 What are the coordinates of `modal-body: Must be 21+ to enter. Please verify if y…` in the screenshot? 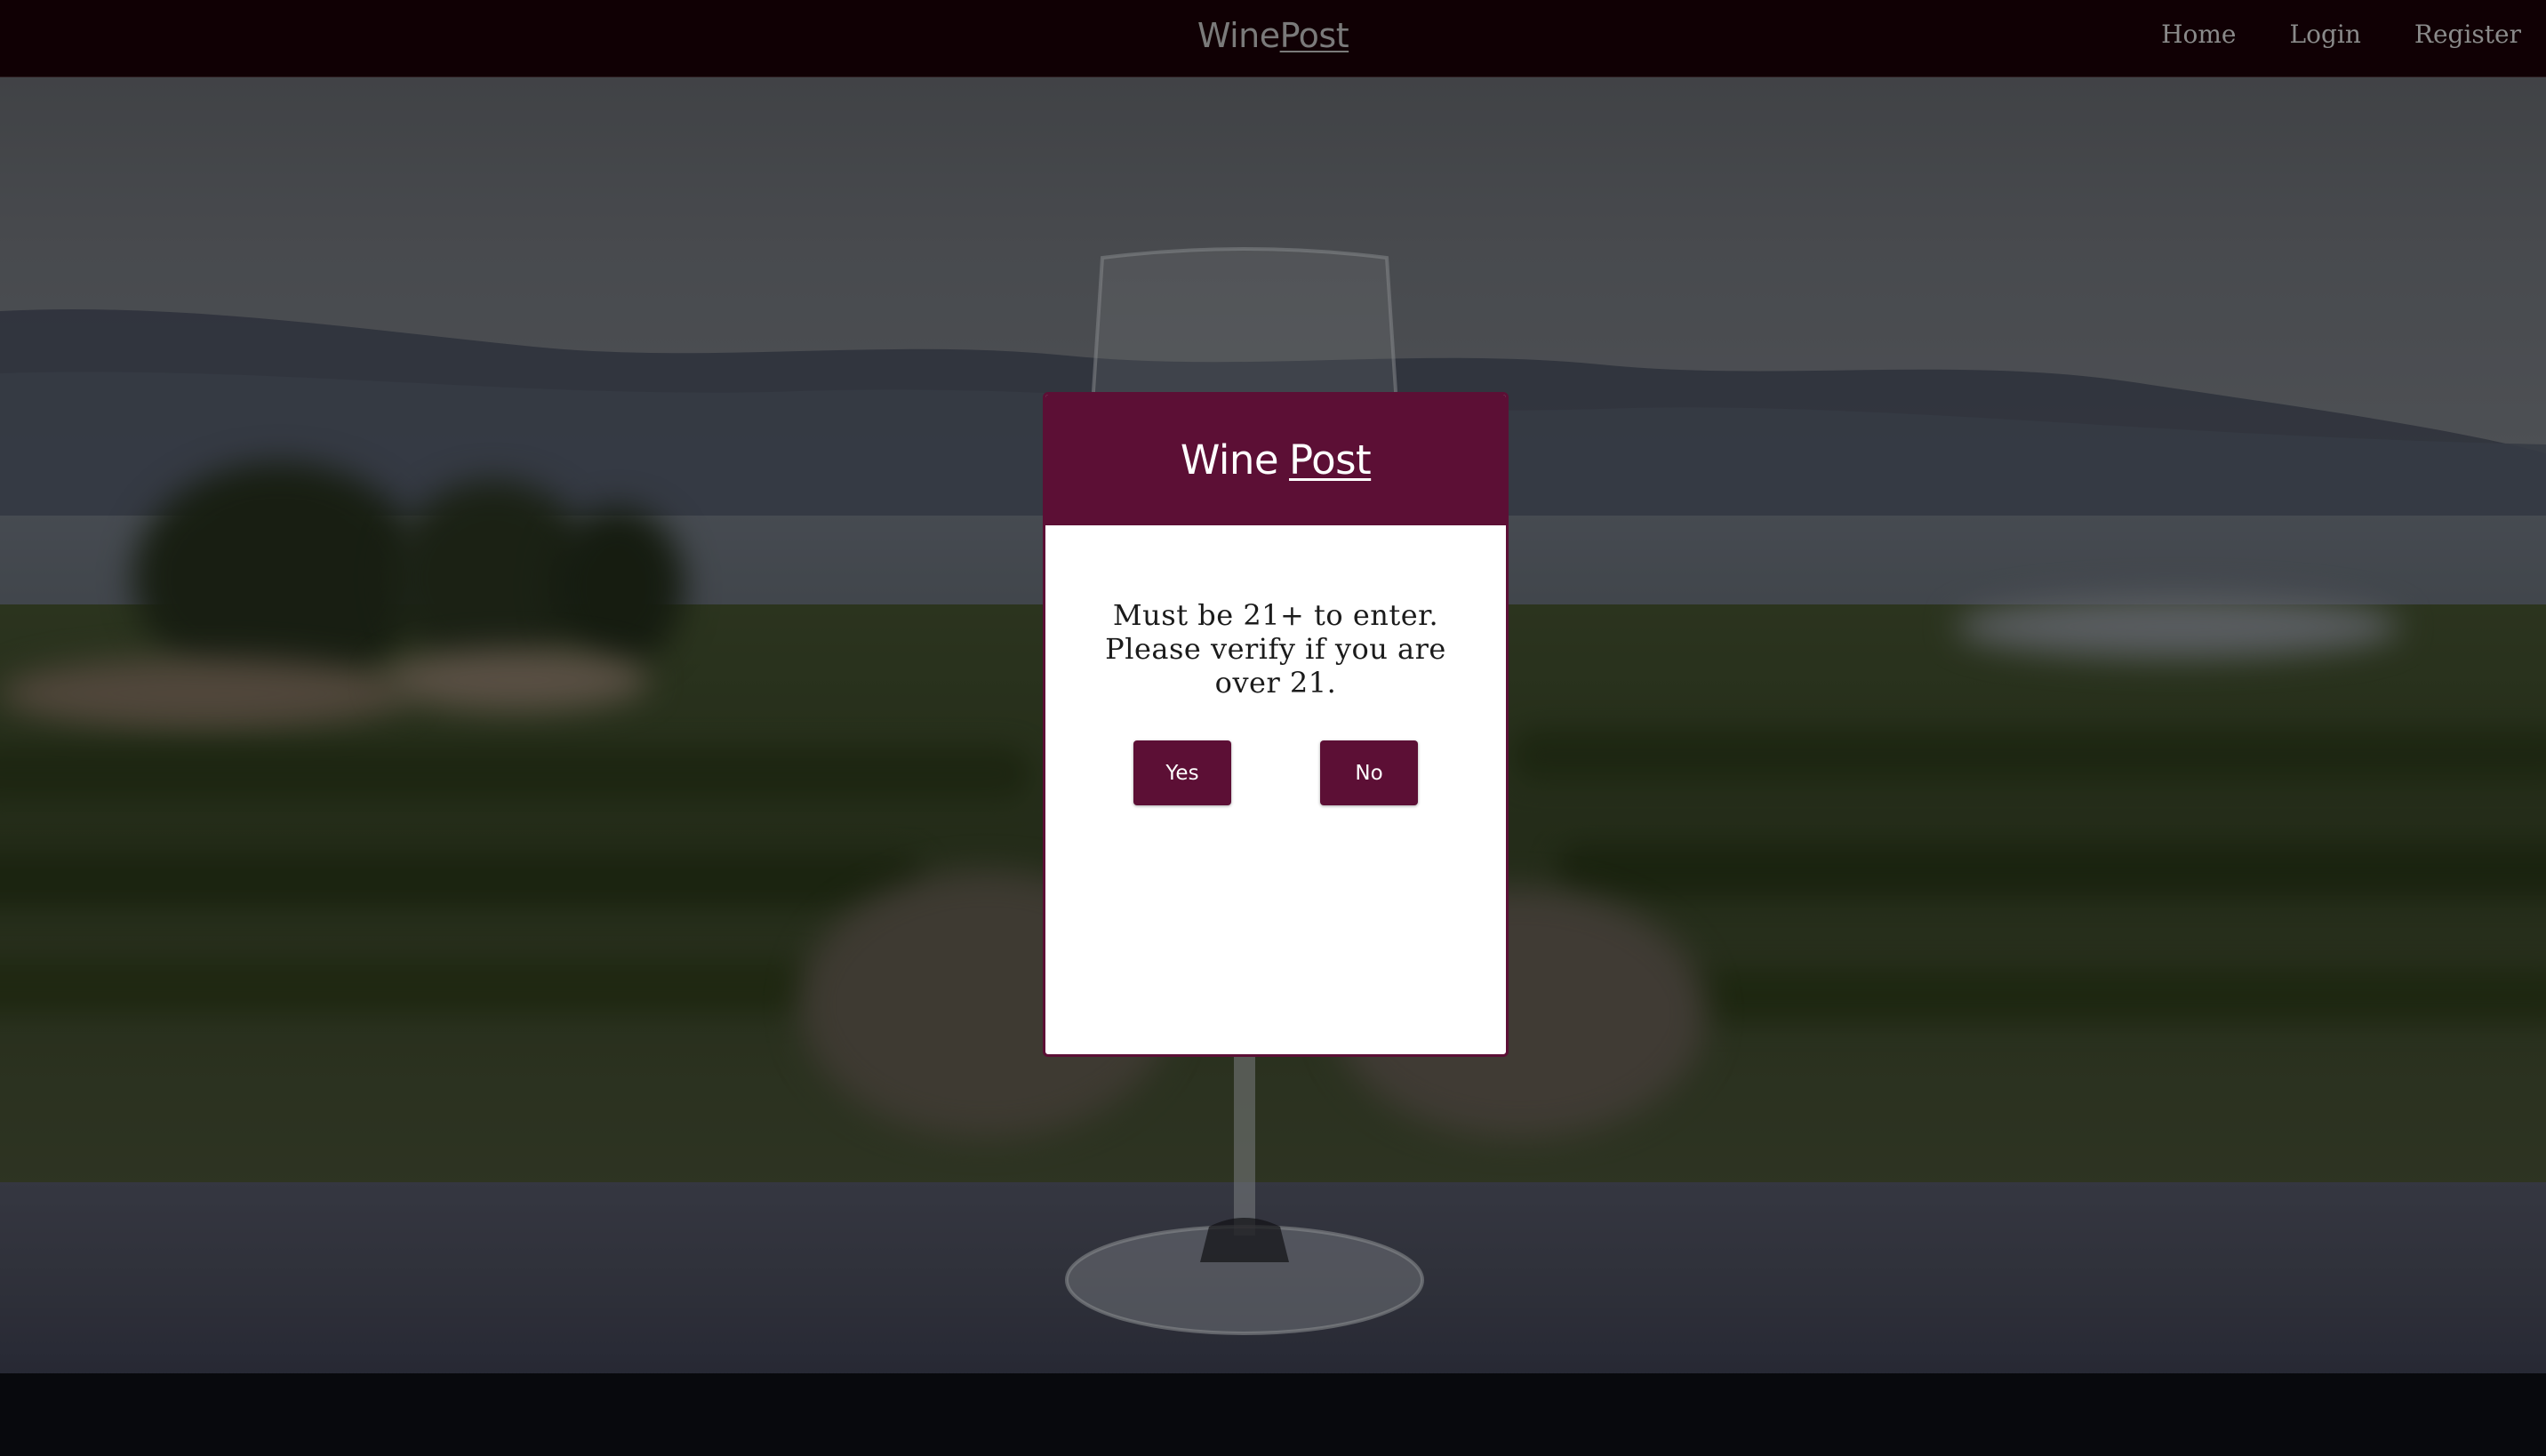 It's located at (1276, 665).